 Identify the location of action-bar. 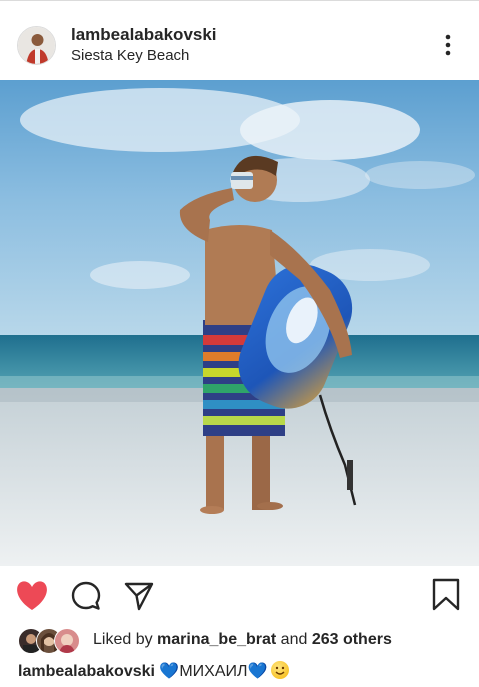
(239, 596).